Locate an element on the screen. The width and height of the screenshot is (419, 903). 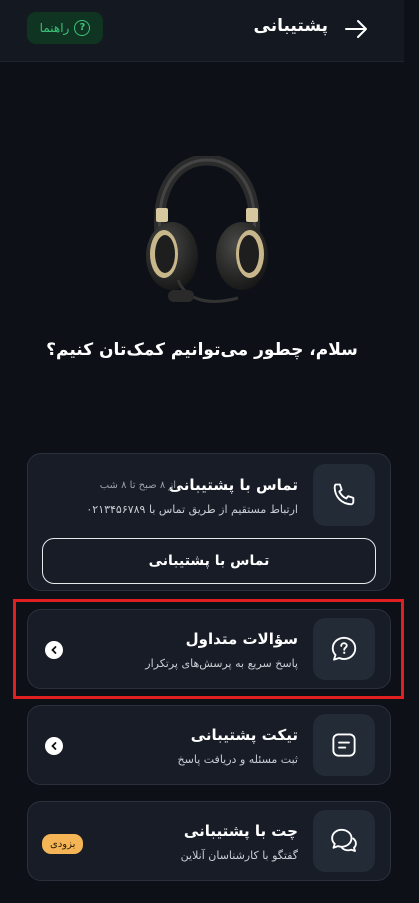
coming-soon-badge: بزودی is located at coordinates (63, 844).